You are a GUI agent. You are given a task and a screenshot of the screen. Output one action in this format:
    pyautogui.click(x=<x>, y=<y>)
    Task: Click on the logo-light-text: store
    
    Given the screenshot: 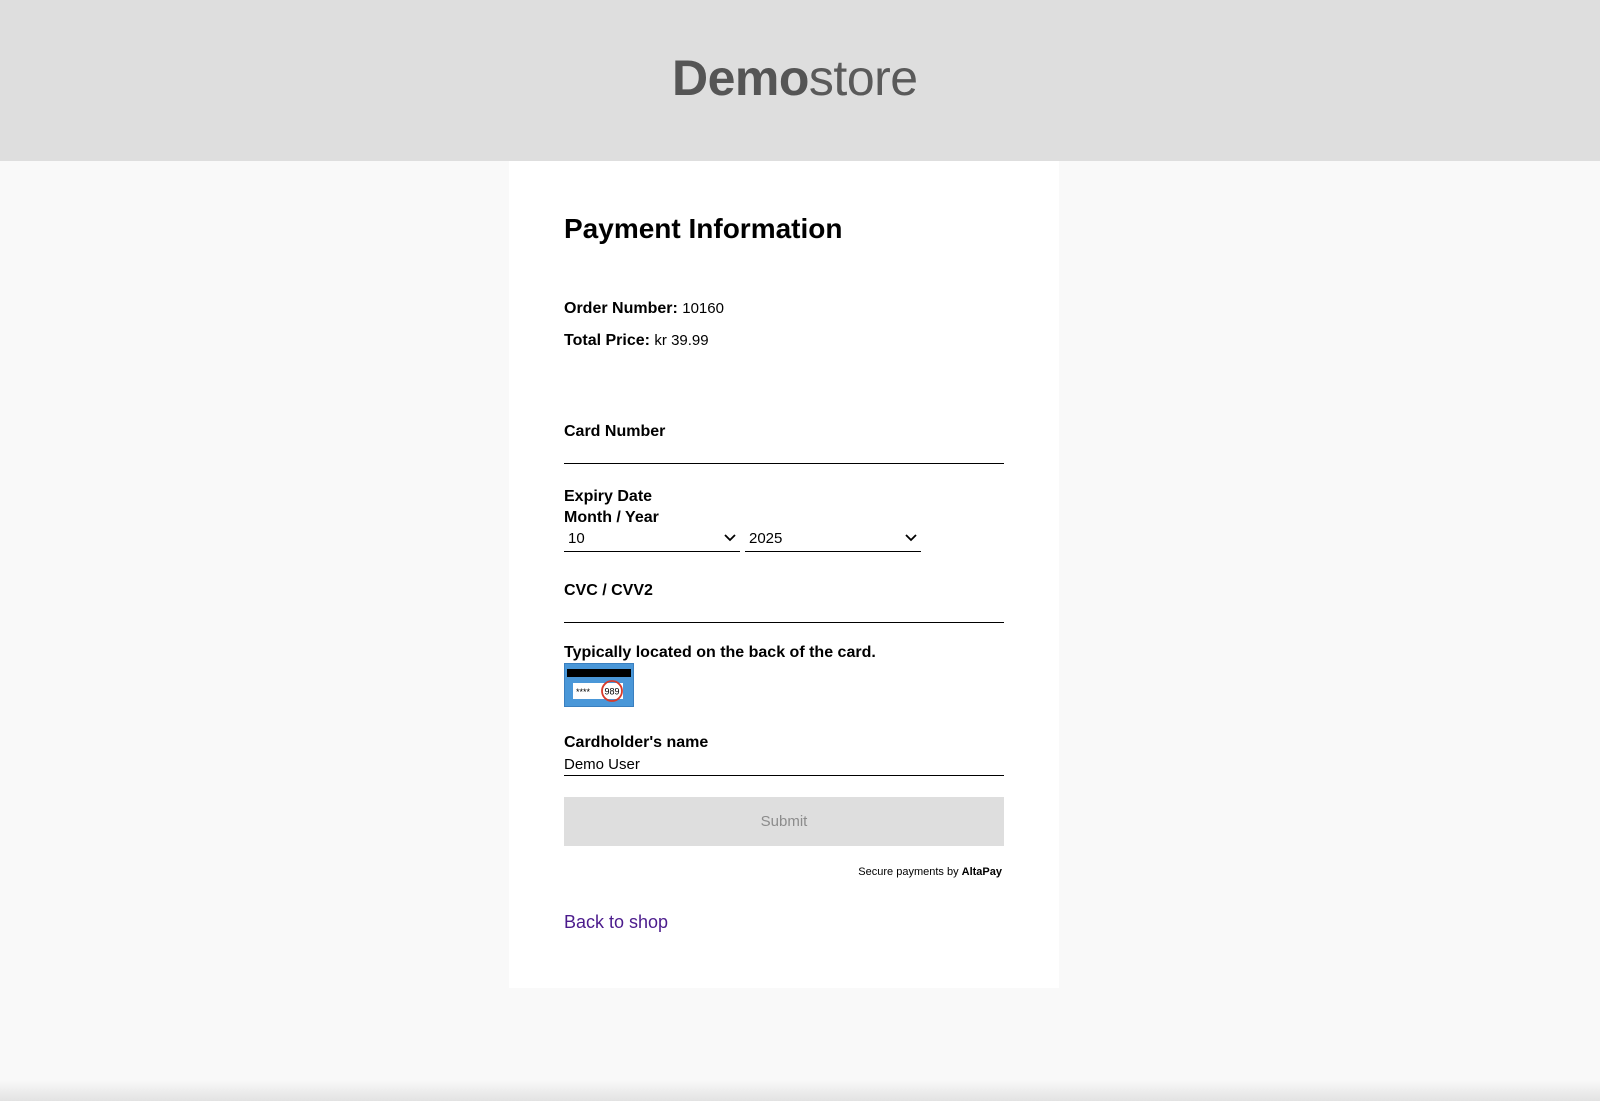 What is the action you would take?
    pyautogui.click(x=863, y=78)
    